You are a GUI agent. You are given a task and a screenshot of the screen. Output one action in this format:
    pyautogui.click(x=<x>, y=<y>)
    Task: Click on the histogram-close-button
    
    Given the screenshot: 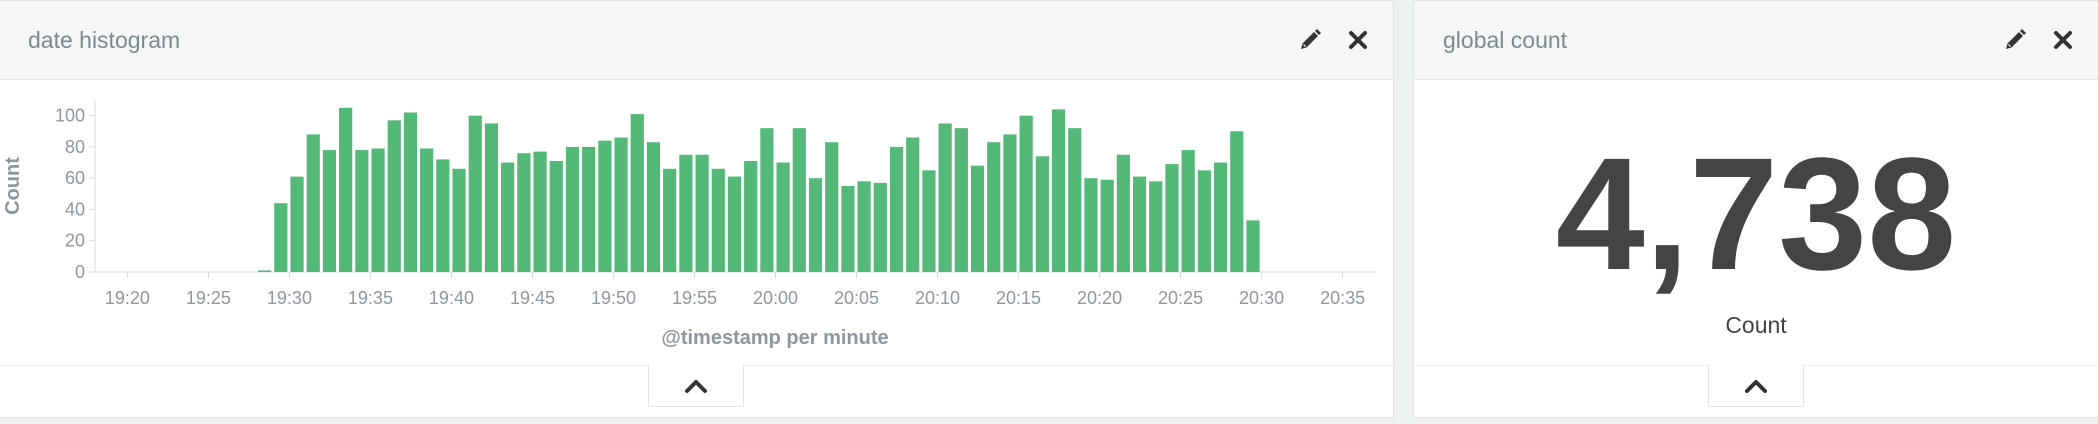 What is the action you would take?
    pyautogui.click(x=1358, y=40)
    